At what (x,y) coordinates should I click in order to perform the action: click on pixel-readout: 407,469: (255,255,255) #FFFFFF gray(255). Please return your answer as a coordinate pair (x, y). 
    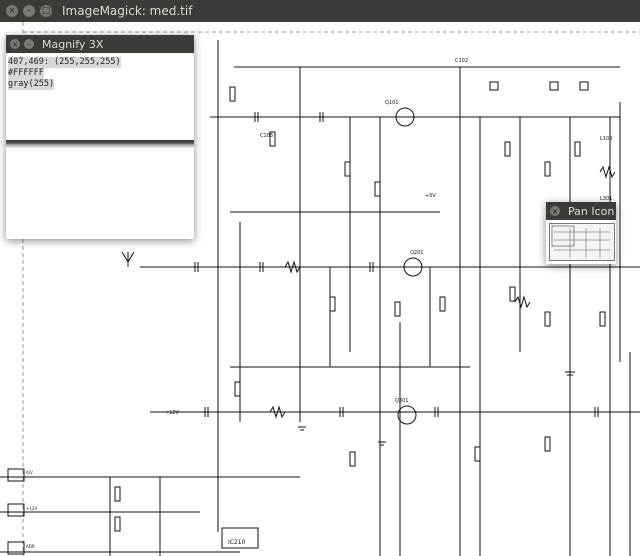
    Looking at the image, I should click on (100, 71).